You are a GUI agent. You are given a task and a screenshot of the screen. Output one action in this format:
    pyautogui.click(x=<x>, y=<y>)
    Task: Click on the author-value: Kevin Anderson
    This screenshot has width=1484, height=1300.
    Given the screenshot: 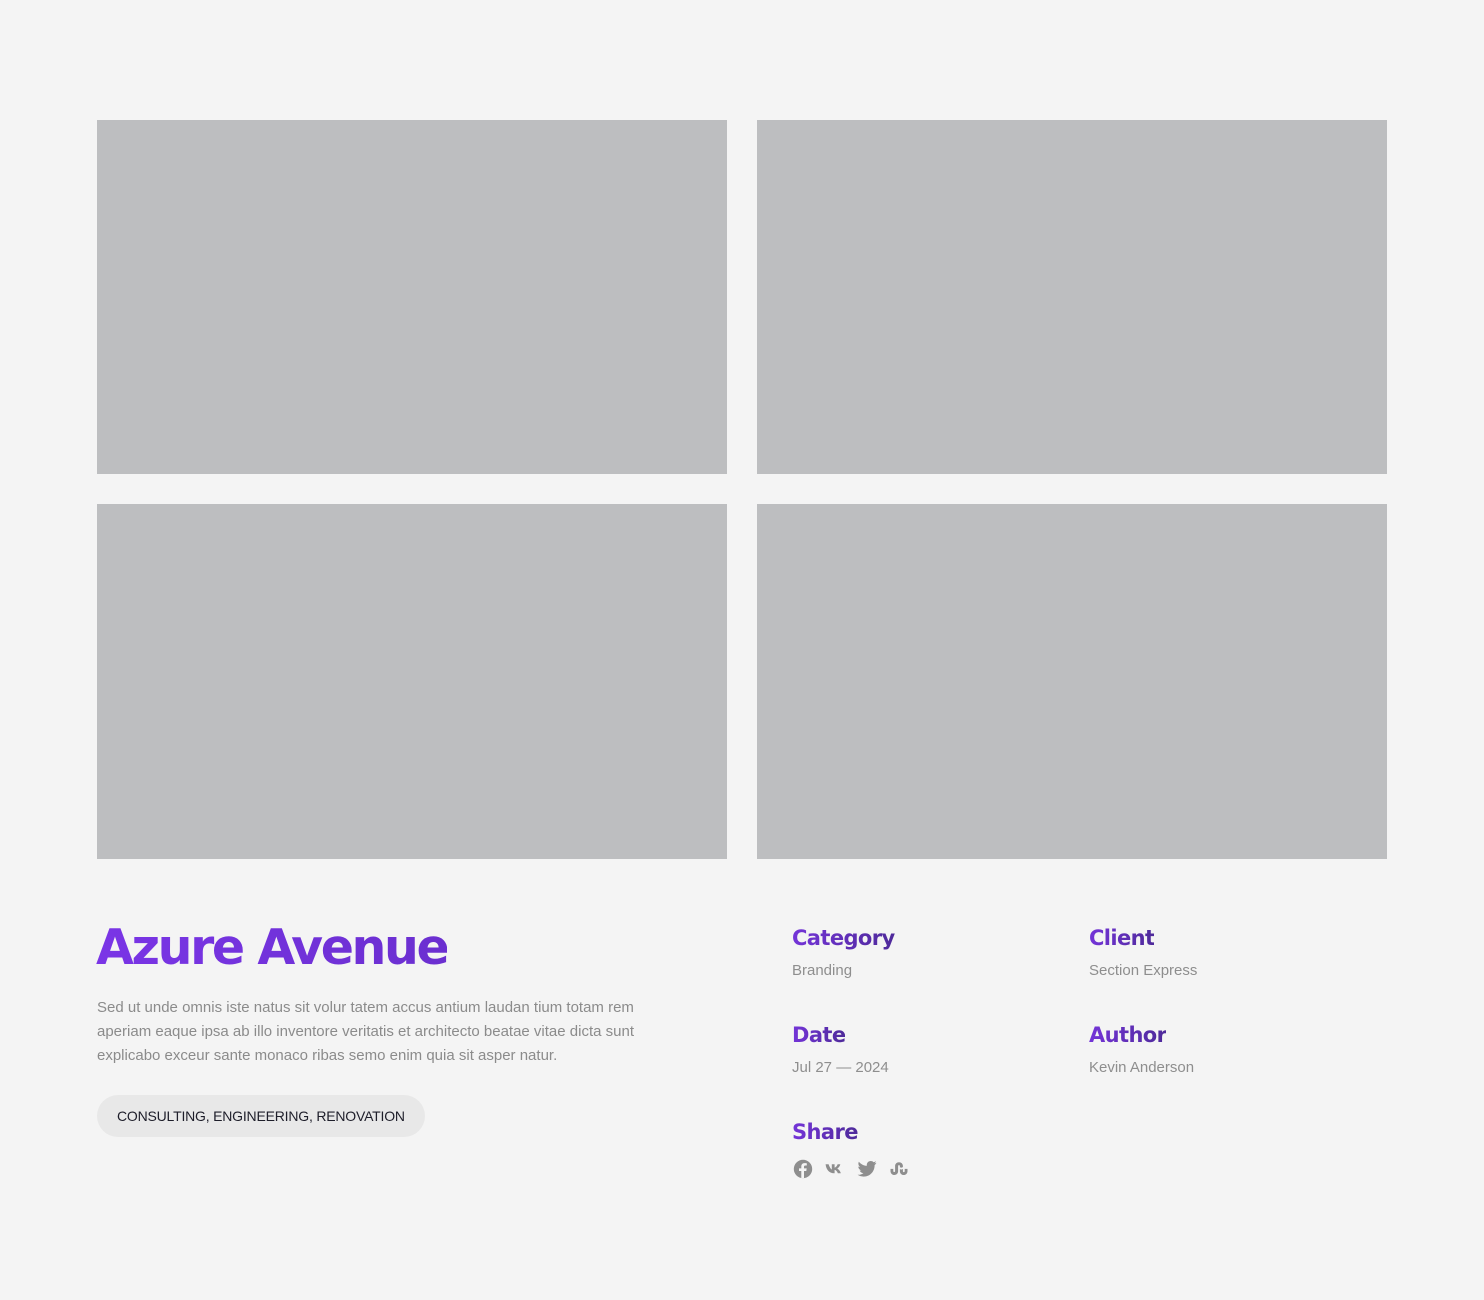 What is the action you would take?
    pyautogui.click(x=1142, y=1067)
    